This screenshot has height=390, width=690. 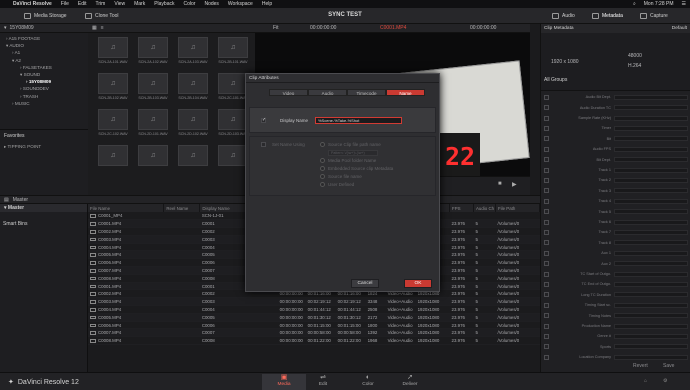 I want to click on set-name-checkbox, so click(x=263, y=144).